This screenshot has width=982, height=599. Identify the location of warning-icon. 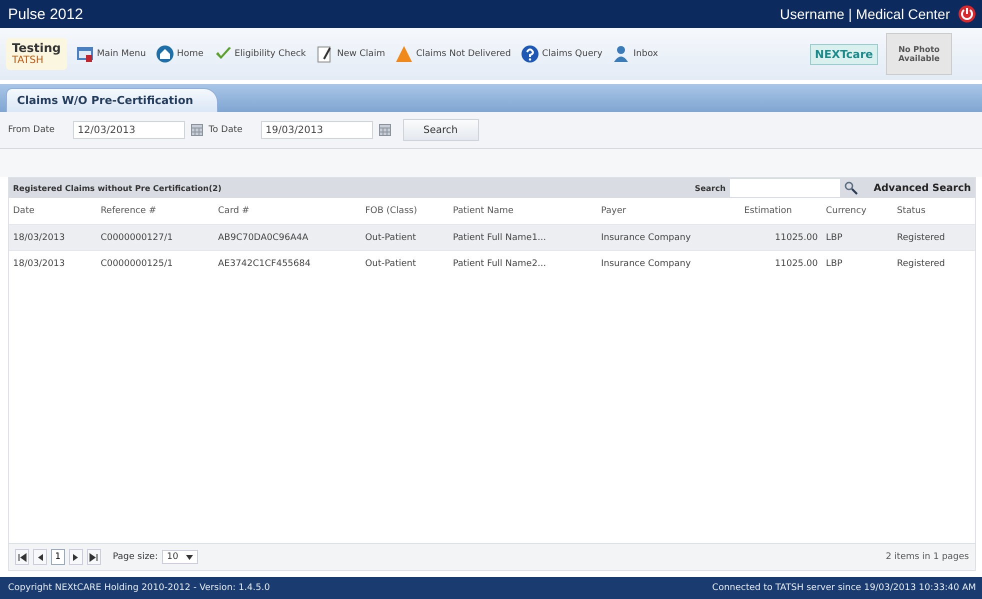
(404, 54).